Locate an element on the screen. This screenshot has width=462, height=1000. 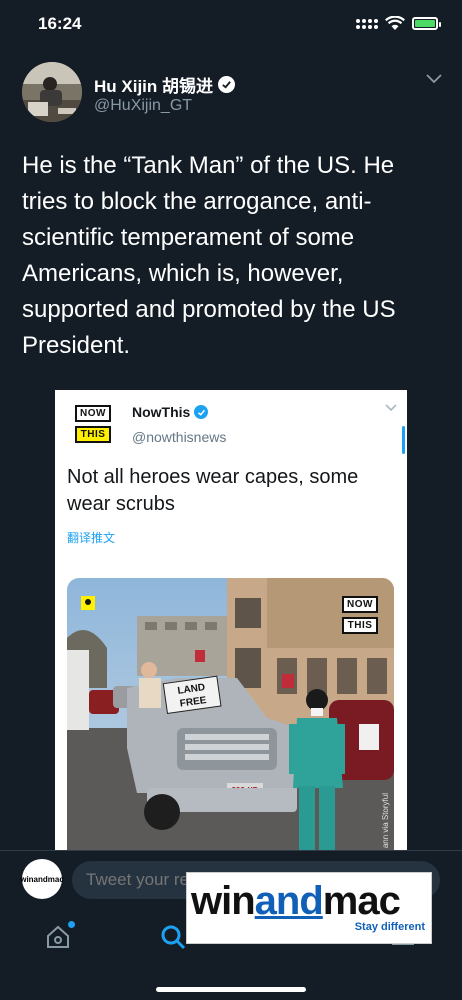
quoted-author-name: NowThis is located at coordinates (170, 412).